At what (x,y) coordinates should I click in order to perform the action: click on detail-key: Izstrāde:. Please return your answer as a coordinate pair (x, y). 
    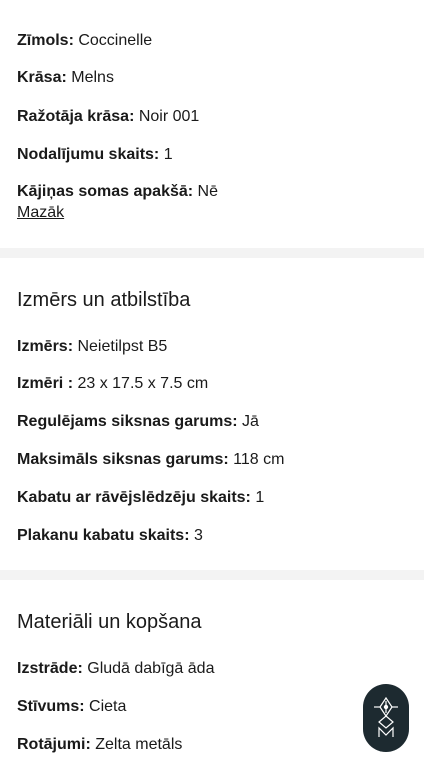
    Looking at the image, I should click on (50, 668).